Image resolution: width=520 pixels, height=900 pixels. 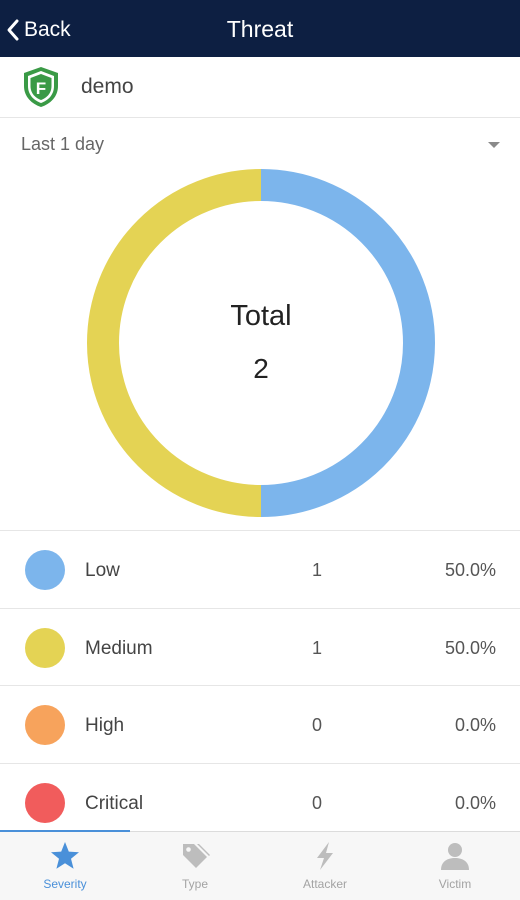 I want to click on tab-victim: Victim, so click(x=455, y=866).